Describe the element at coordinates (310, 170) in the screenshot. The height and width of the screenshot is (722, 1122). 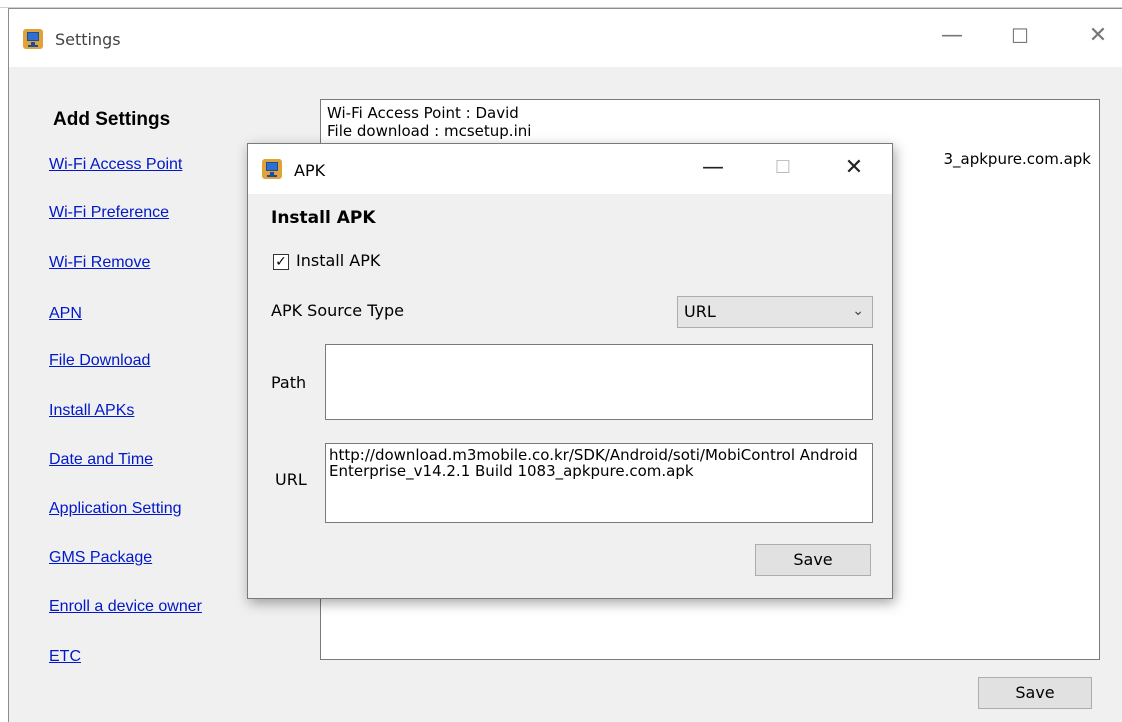
I see `apk-dialog-title: APK` at that location.